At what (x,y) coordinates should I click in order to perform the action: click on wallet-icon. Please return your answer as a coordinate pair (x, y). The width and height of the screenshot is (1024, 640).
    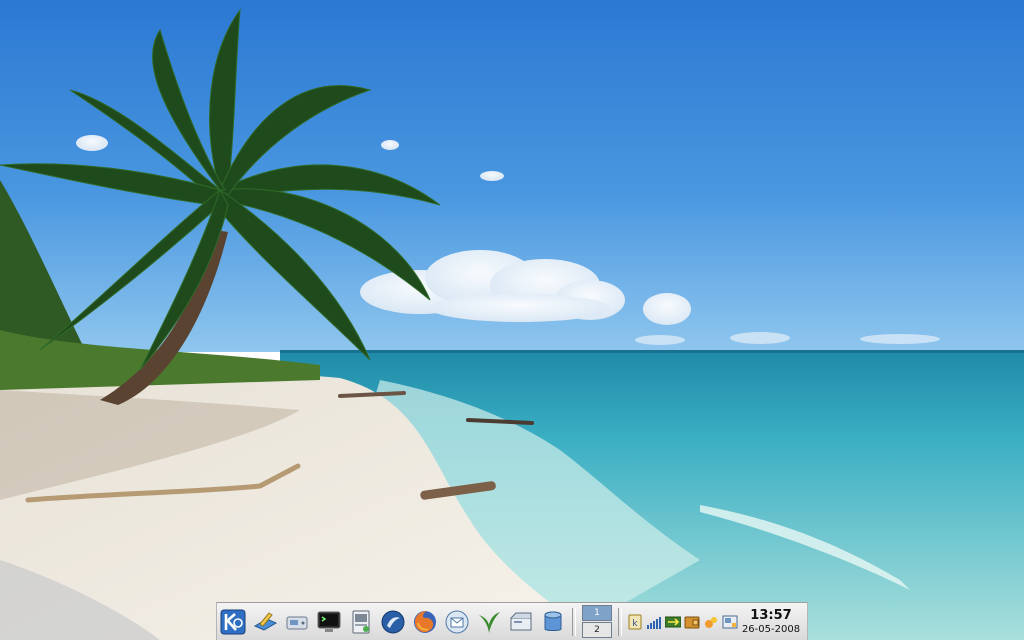
    Looking at the image, I should click on (691, 622).